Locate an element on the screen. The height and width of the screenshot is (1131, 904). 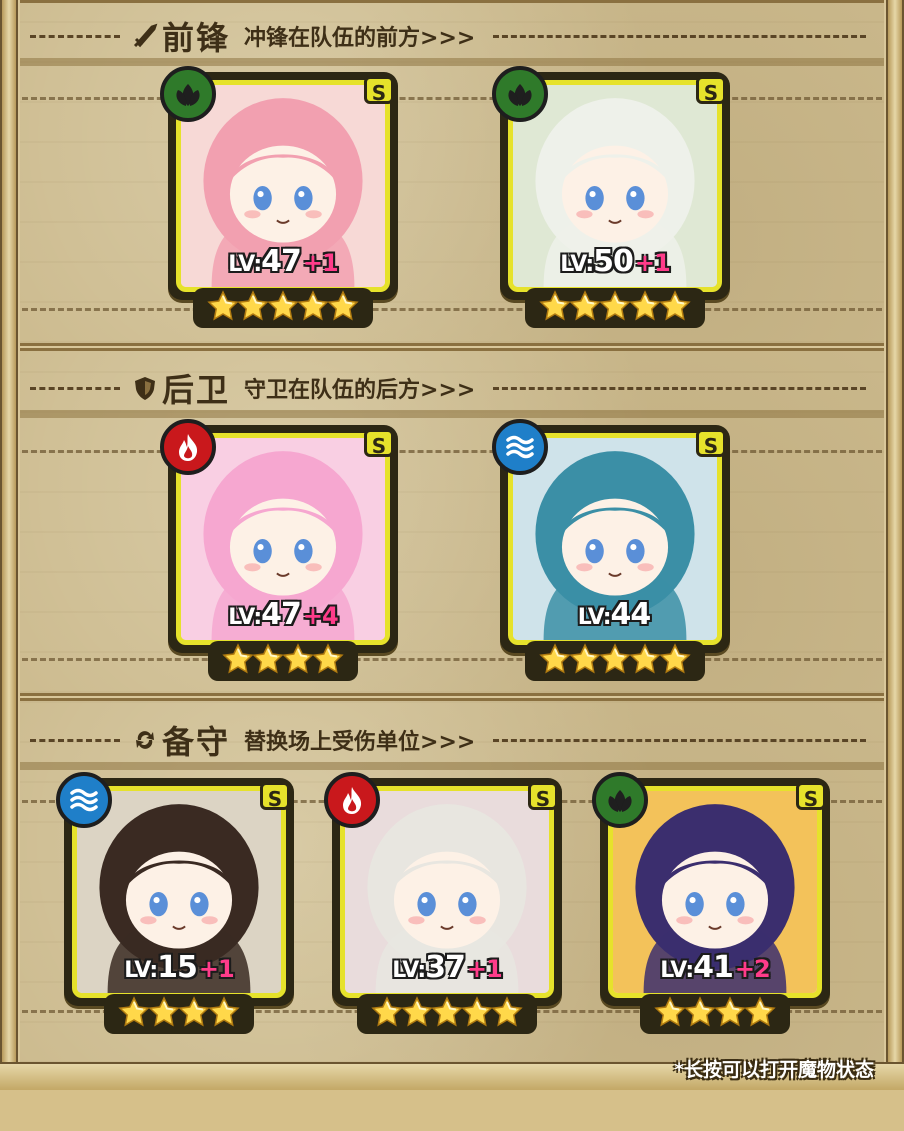
long-press-hint: *长按可以打开魔物状态 is located at coordinates (774, 1070).